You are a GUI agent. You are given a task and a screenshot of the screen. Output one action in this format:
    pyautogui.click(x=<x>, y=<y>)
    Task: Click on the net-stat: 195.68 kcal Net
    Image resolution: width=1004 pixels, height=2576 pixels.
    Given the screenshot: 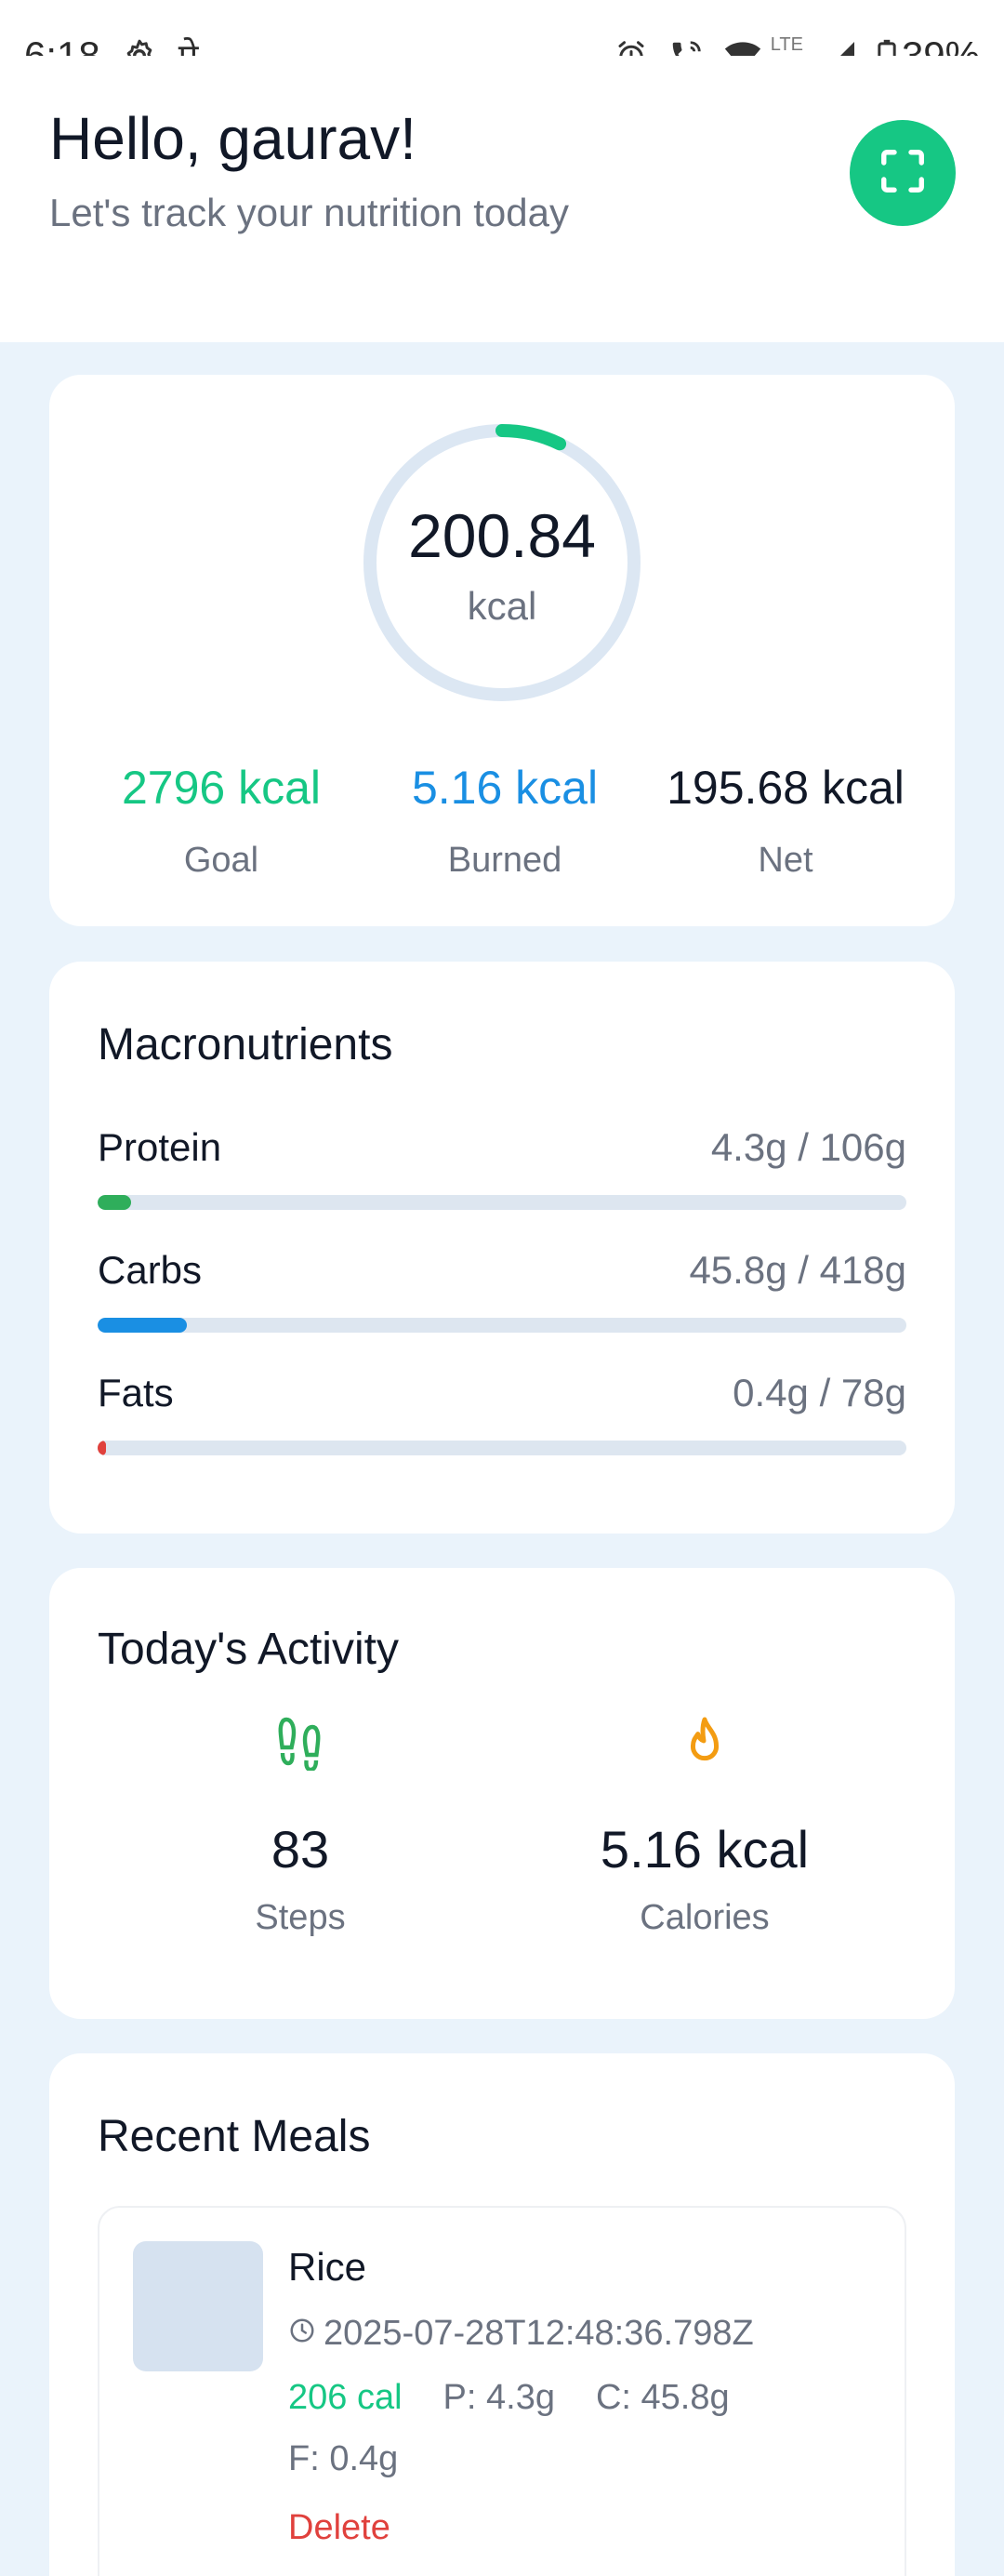 What is the action you would take?
    pyautogui.click(x=785, y=821)
    